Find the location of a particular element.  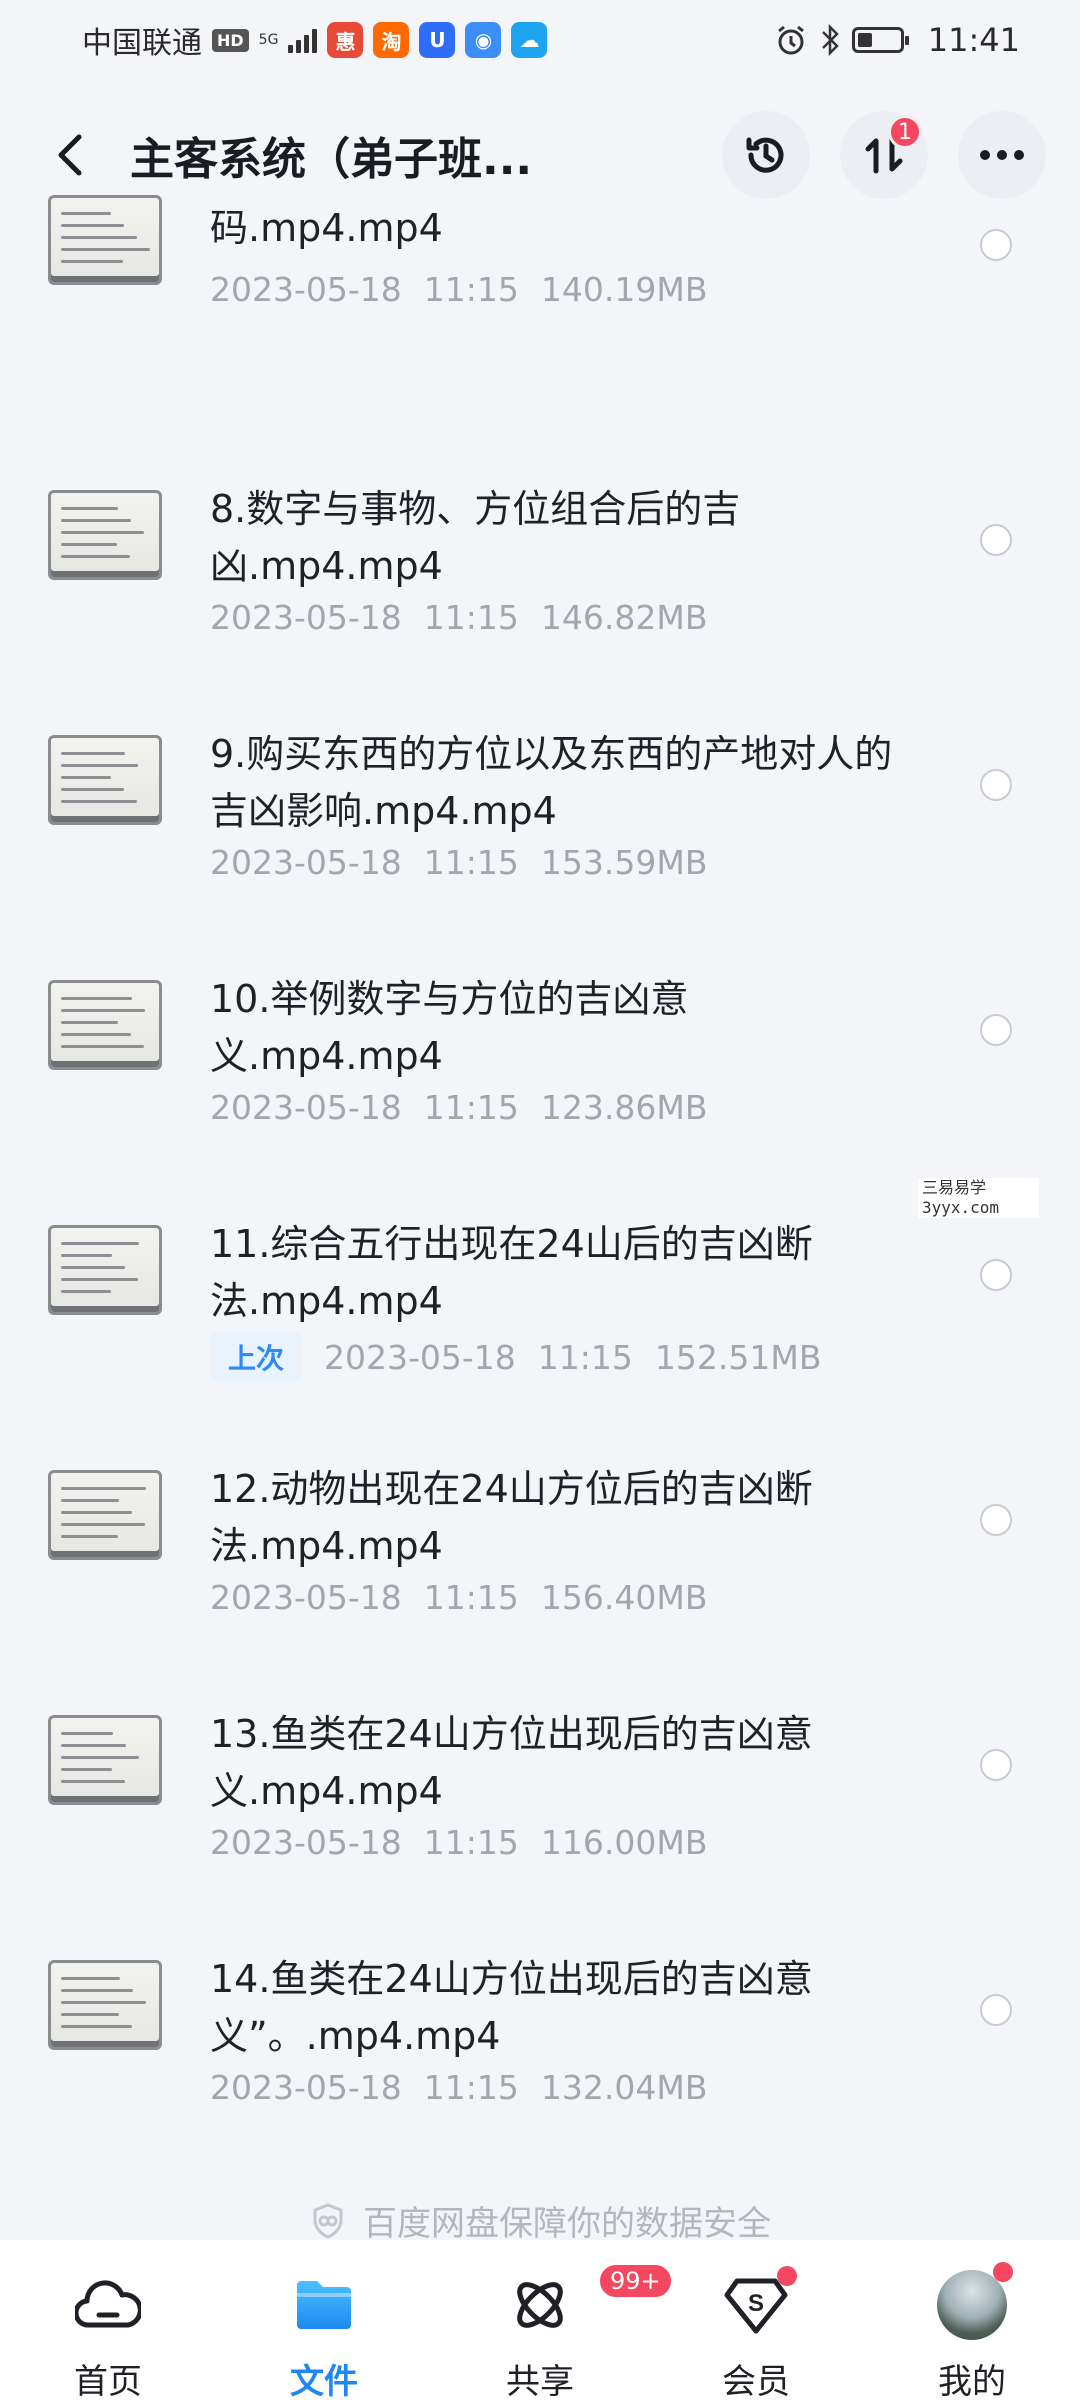

file-meta: 上次 2023-05-18 11:15 152.51MB is located at coordinates (516, 1357).